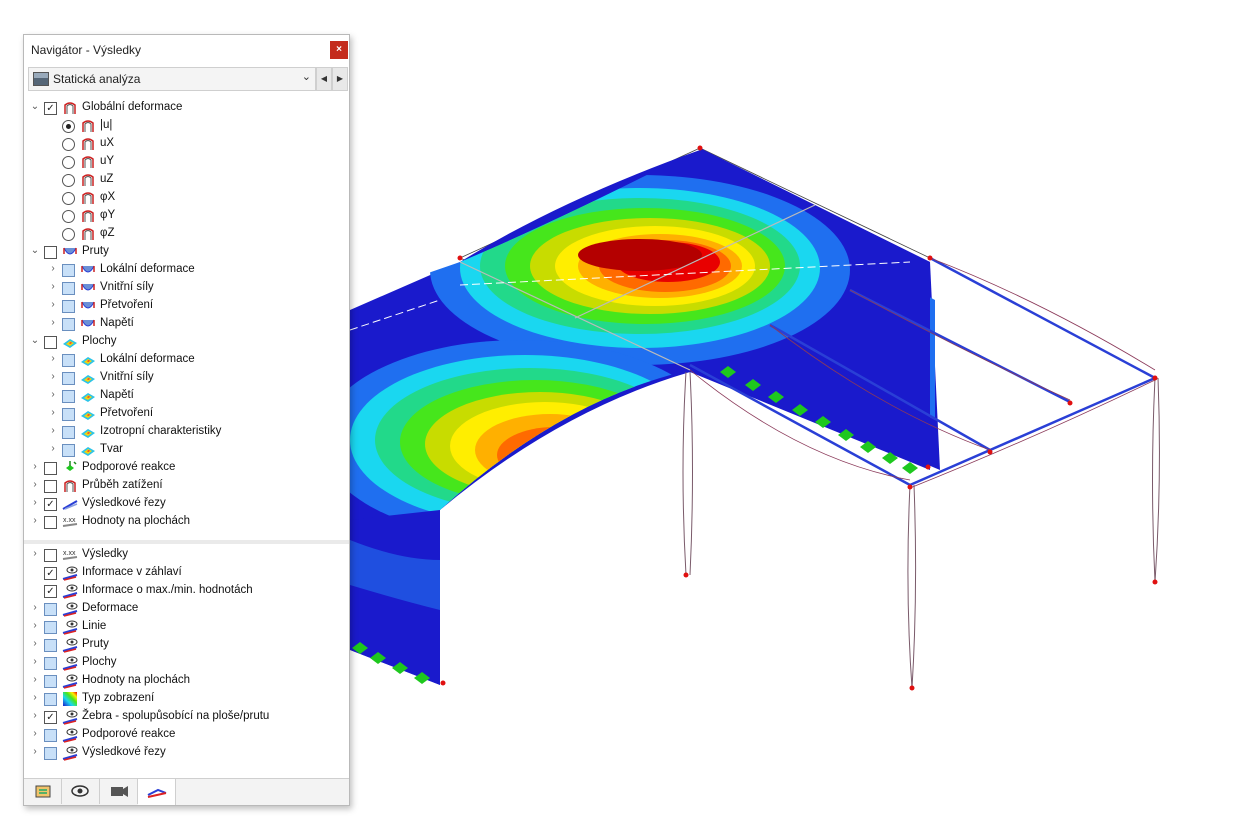 The width and height of the screenshot is (1247, 835). What do you see at coordinates (186, 288) in the screenshot?
I see `tree-item: › Vnitřní síly` at bounding box center [186, 288].